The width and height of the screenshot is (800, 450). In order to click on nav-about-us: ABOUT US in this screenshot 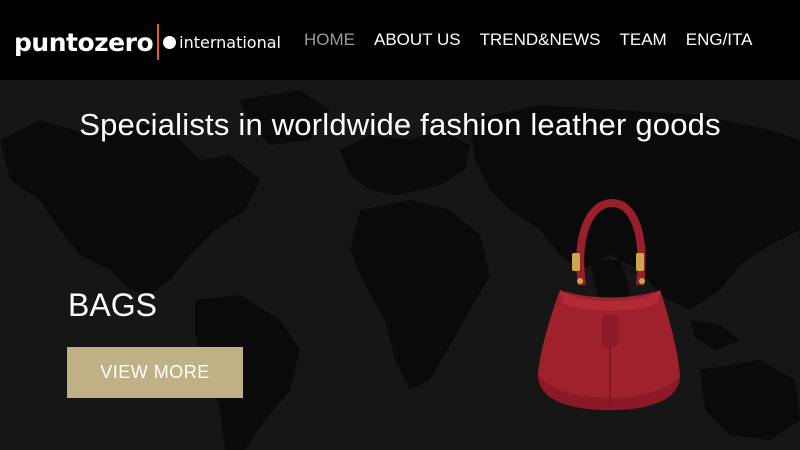, I will do `click(417, 40)`.